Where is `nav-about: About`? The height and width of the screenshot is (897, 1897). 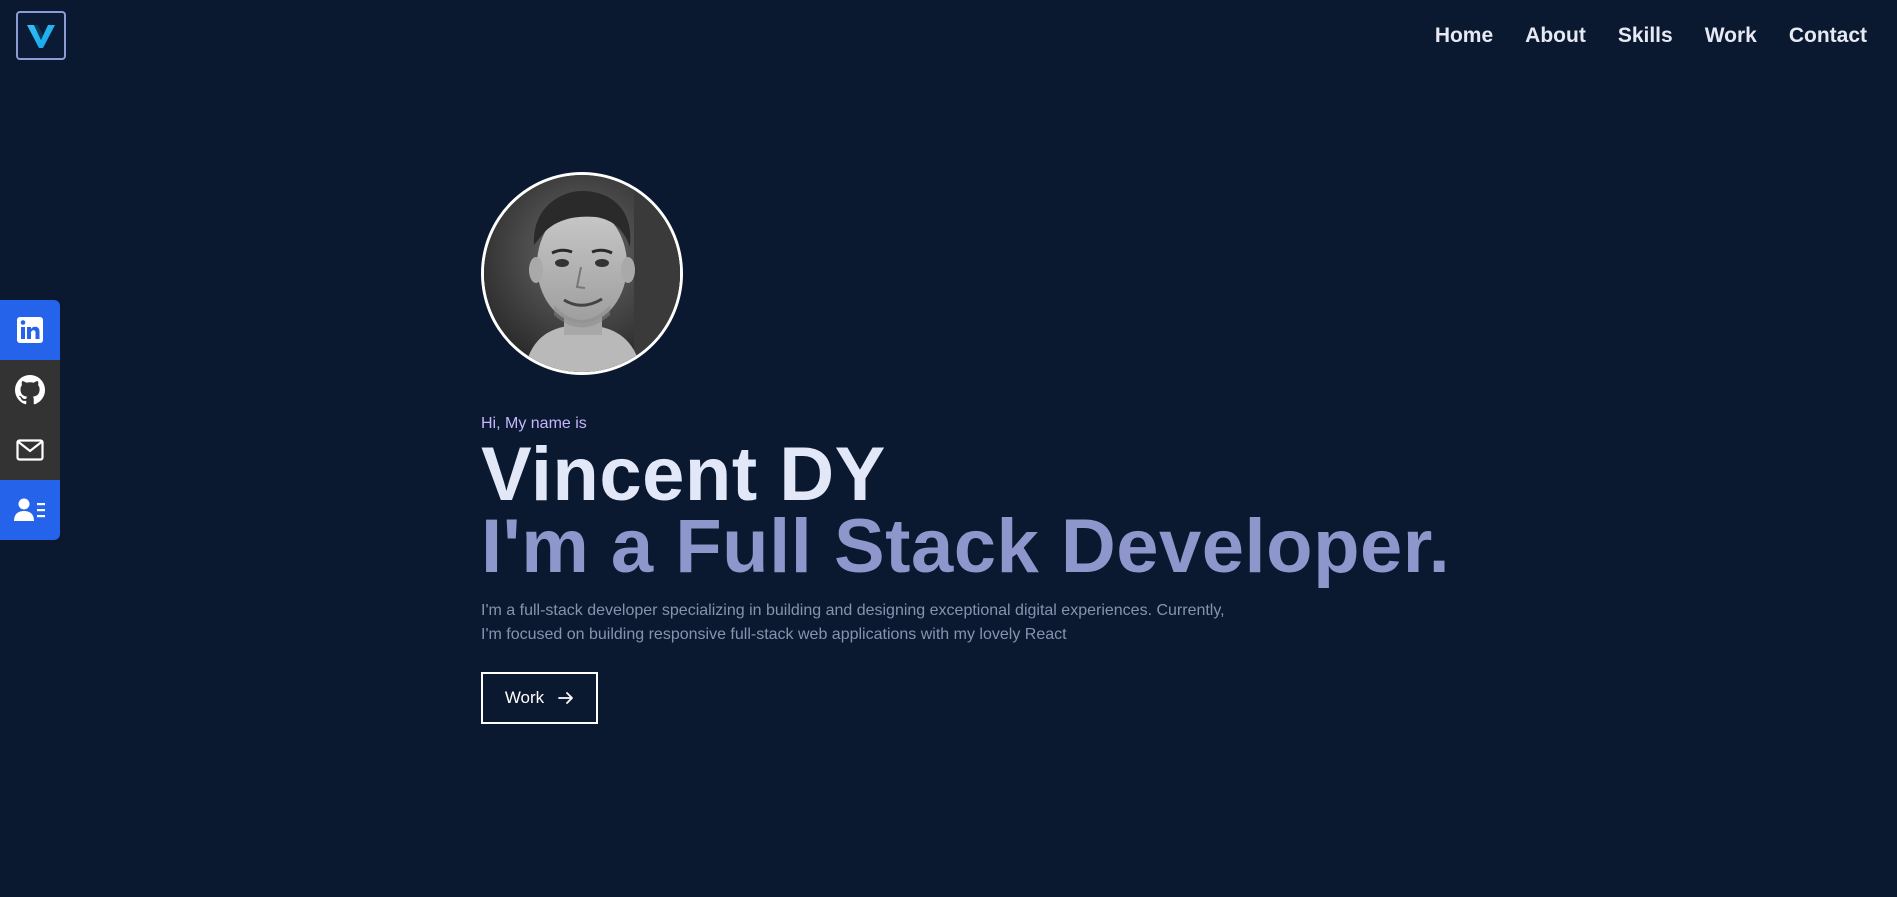 nav-about: About is located at coordinates (1555, 36).